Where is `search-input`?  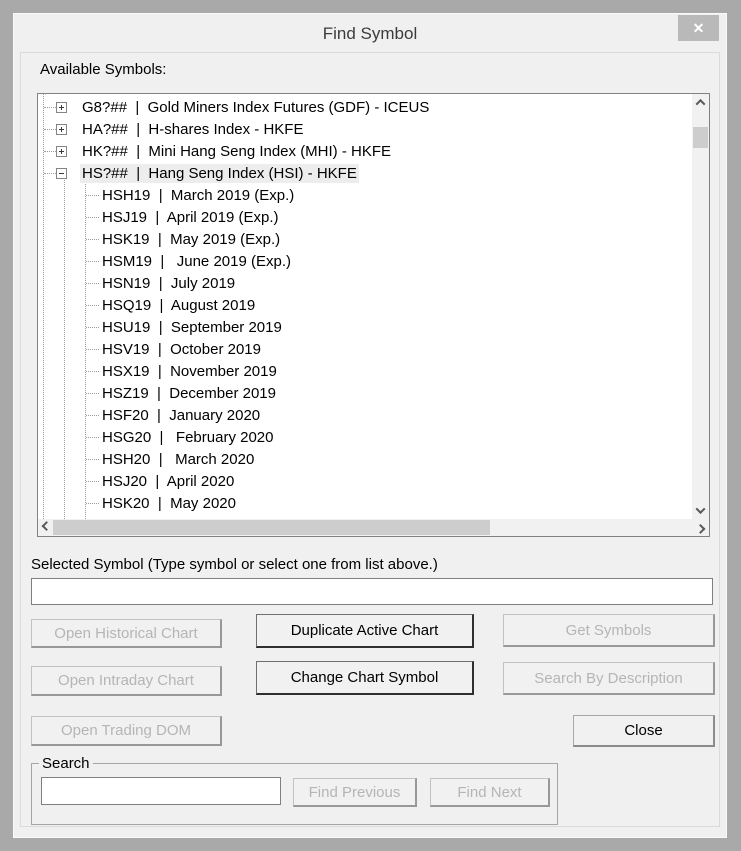 search-input is located at coordinates (161, 791).